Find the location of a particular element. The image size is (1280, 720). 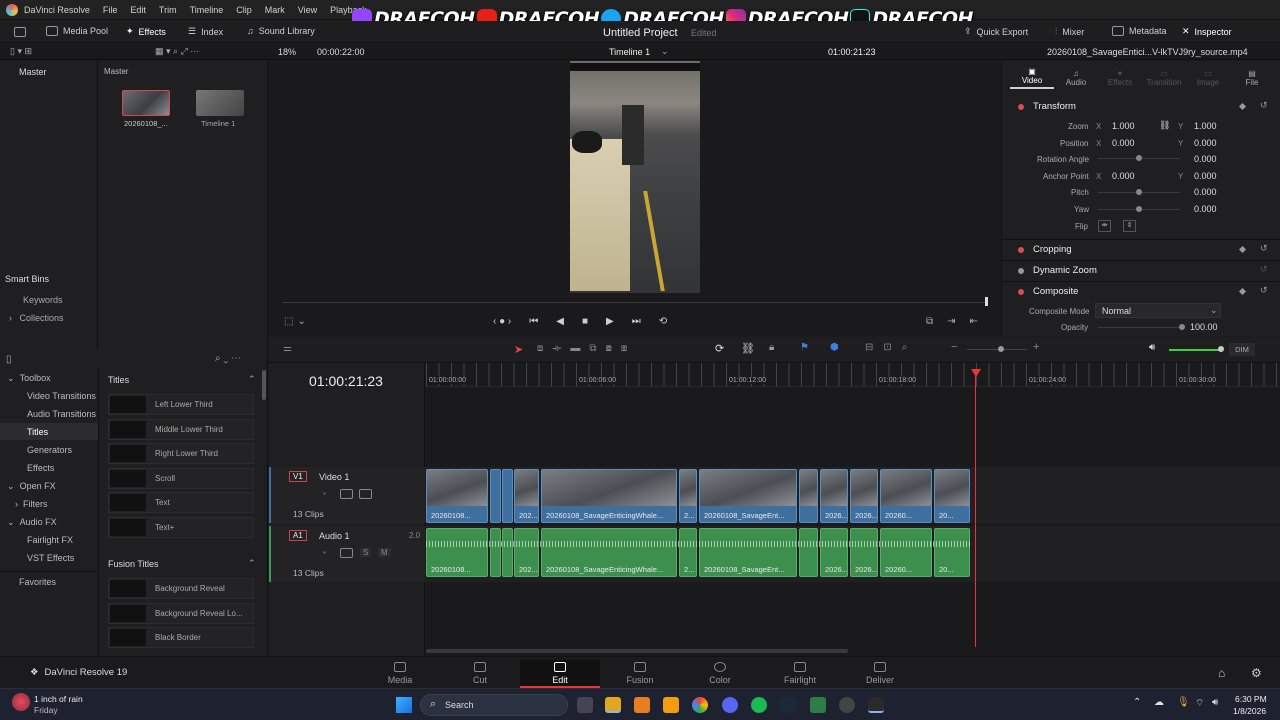

cloud-icon: ☁ is located at coordinates (1159, 702).